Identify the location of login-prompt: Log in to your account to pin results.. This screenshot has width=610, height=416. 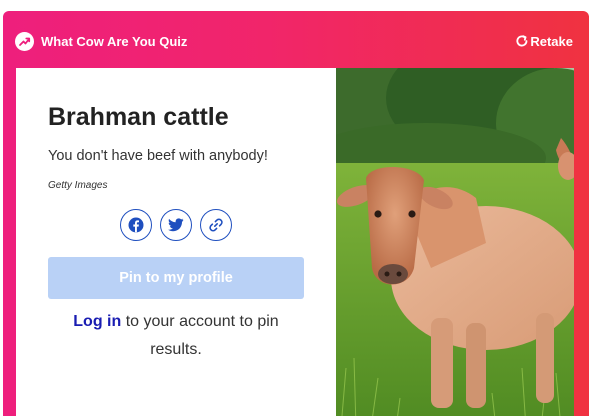
(176, 336).